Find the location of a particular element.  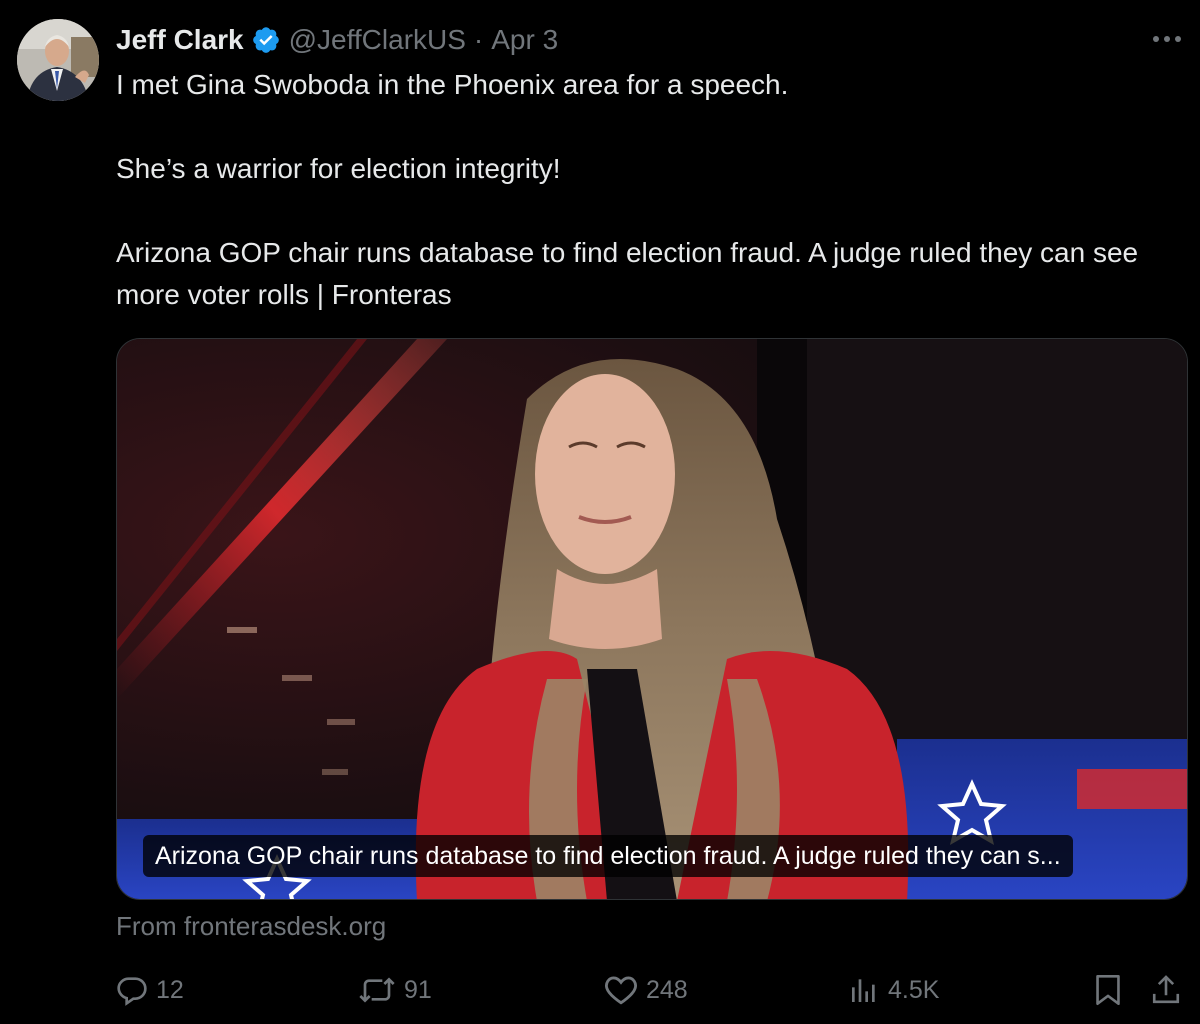

views-icon is located at coordinates (863, 990).